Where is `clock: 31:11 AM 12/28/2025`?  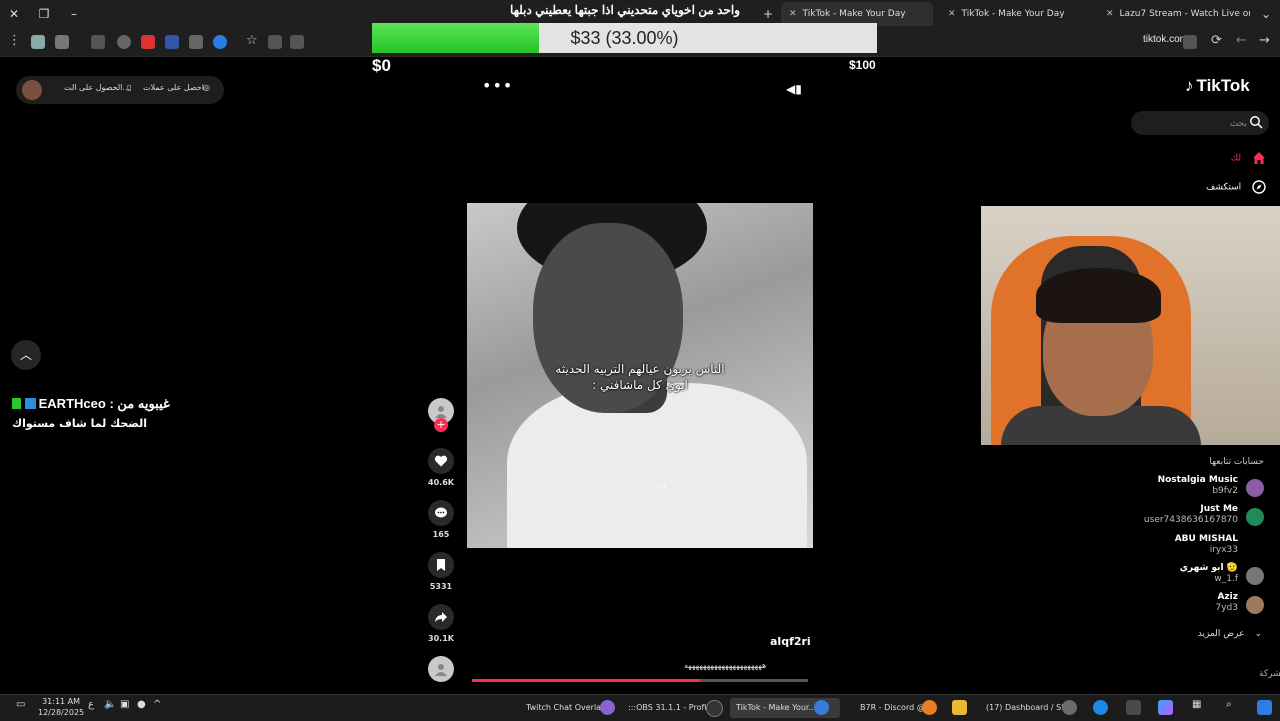 clock: 31:11 AM 12/28/2025 is located at coordinates (61, 707).